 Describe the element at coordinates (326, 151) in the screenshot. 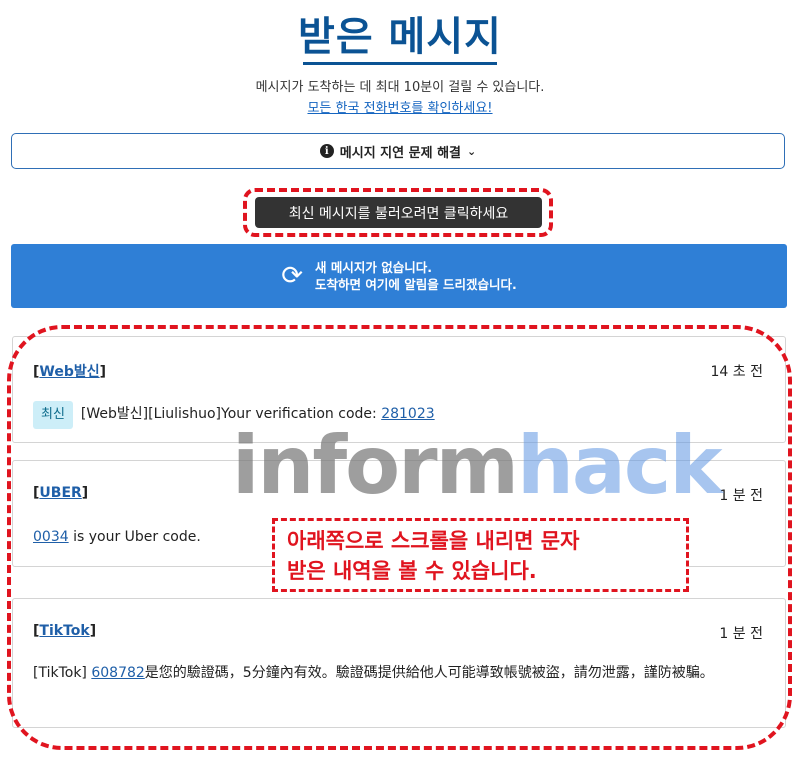

I see `info-icon: i` at that location.